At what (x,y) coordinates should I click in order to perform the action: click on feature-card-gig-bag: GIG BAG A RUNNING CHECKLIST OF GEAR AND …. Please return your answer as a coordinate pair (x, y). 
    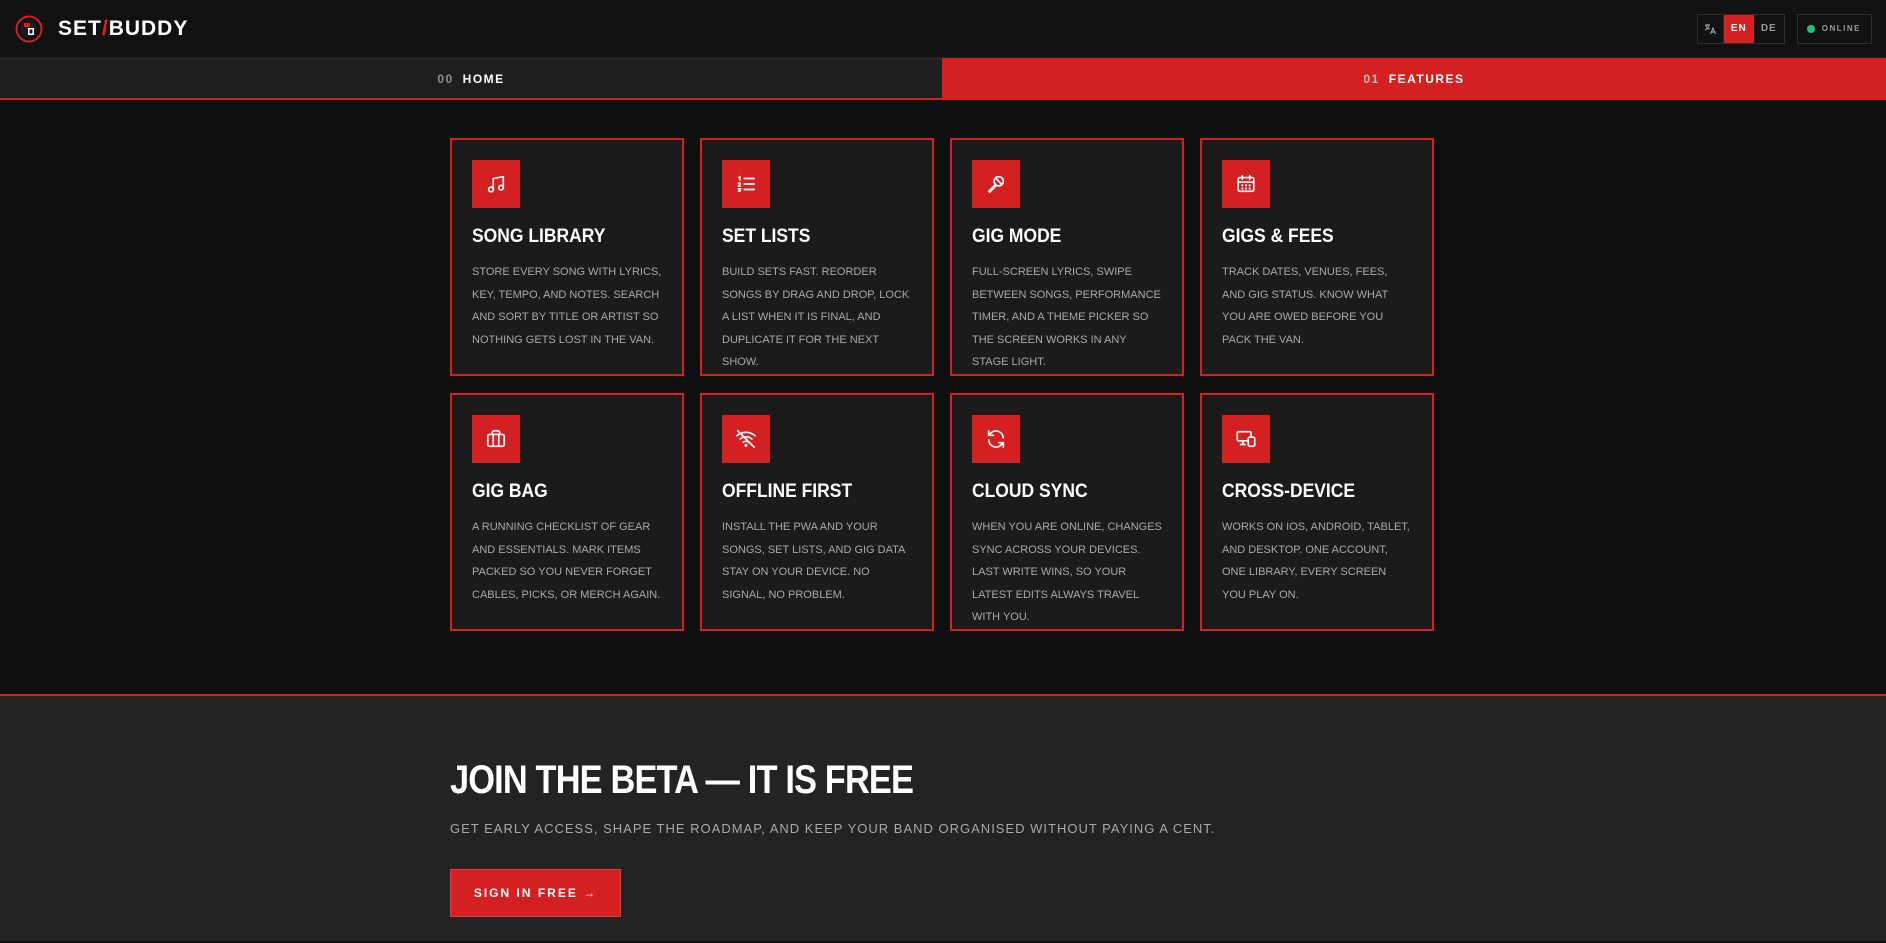
    Looking at the image, I should click on (567, 512).